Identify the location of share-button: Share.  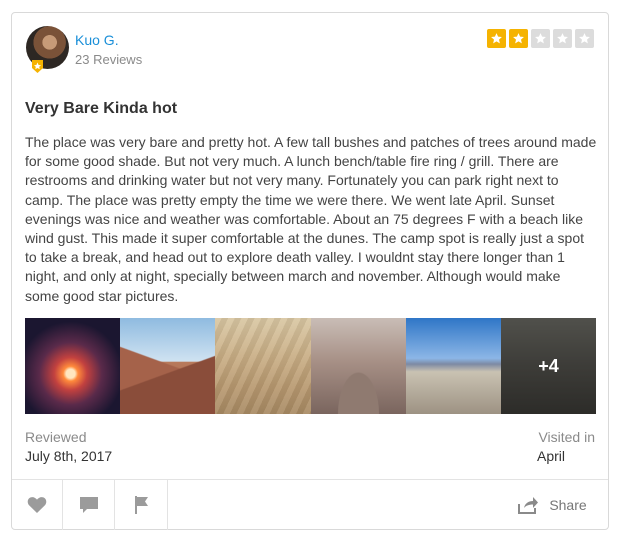
(552, 505).